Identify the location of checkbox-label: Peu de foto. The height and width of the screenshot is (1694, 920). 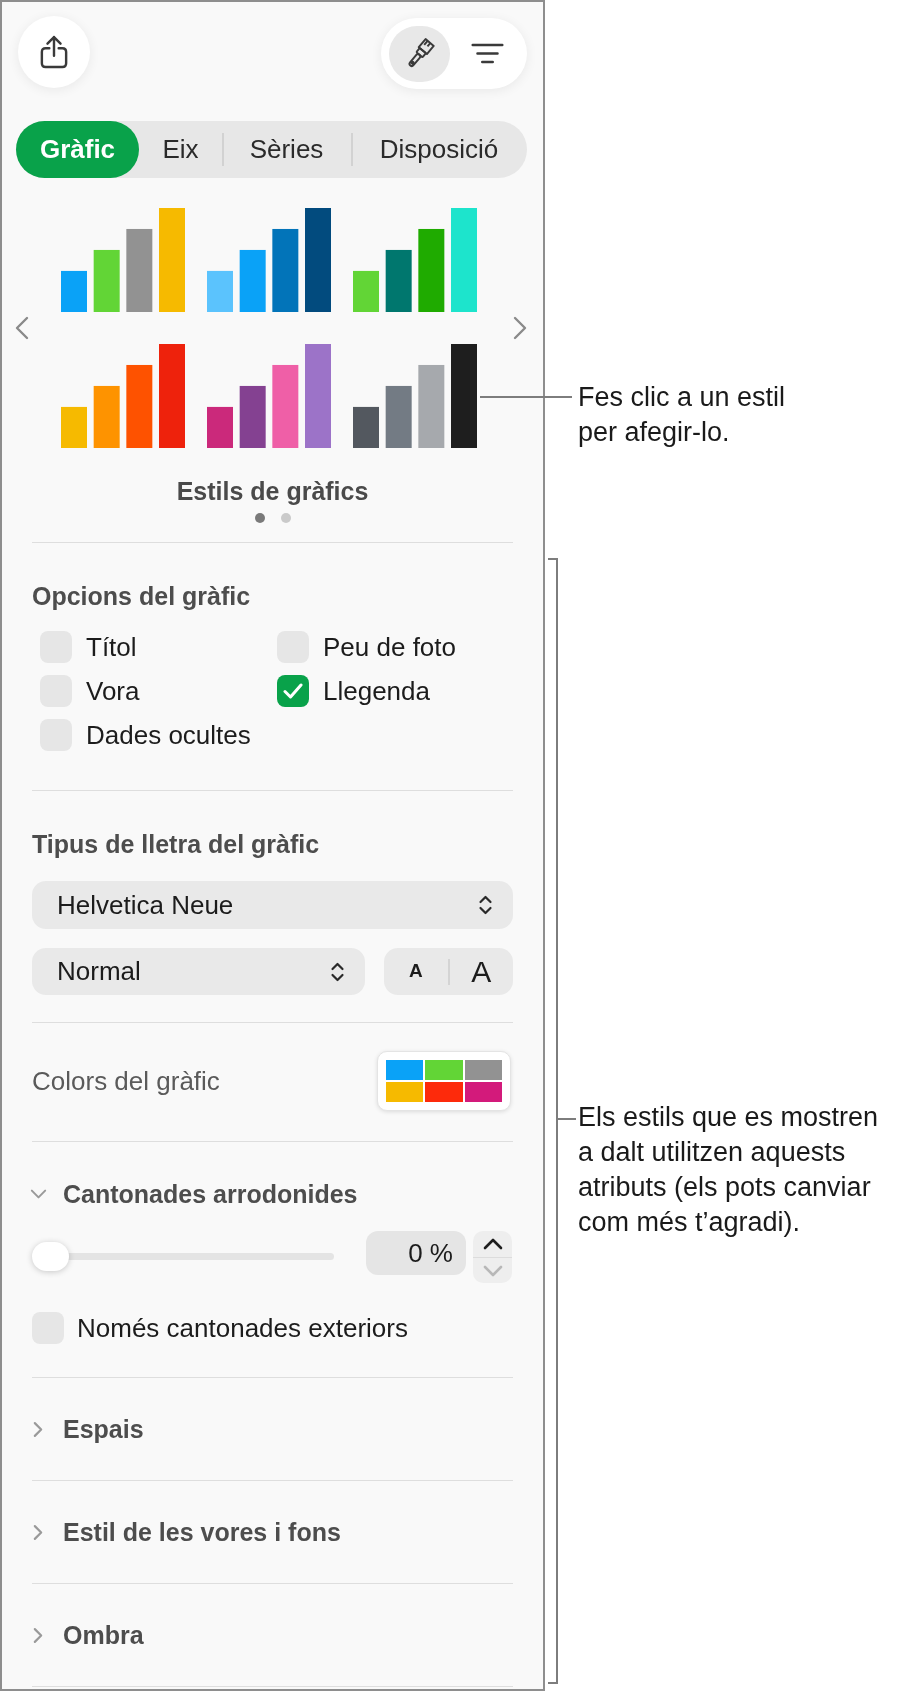
(389, 647).